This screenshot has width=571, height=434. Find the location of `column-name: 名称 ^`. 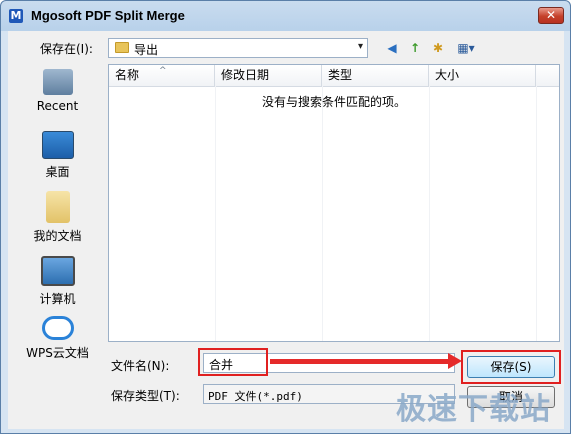

column-name: 名称 ^ is located at coordinates (162, 75).